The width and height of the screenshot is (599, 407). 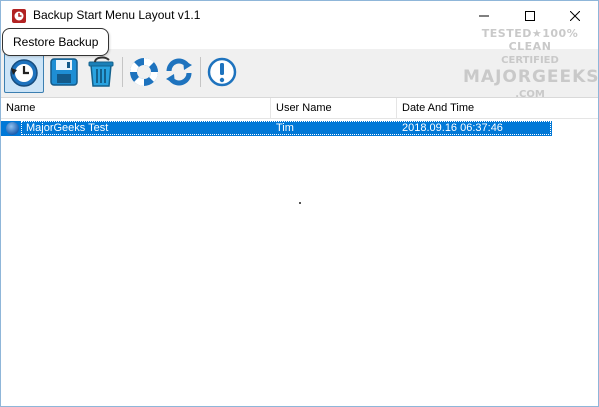 I want to click on row-name: MajorGeeks Test, so click(x=67, y=128).